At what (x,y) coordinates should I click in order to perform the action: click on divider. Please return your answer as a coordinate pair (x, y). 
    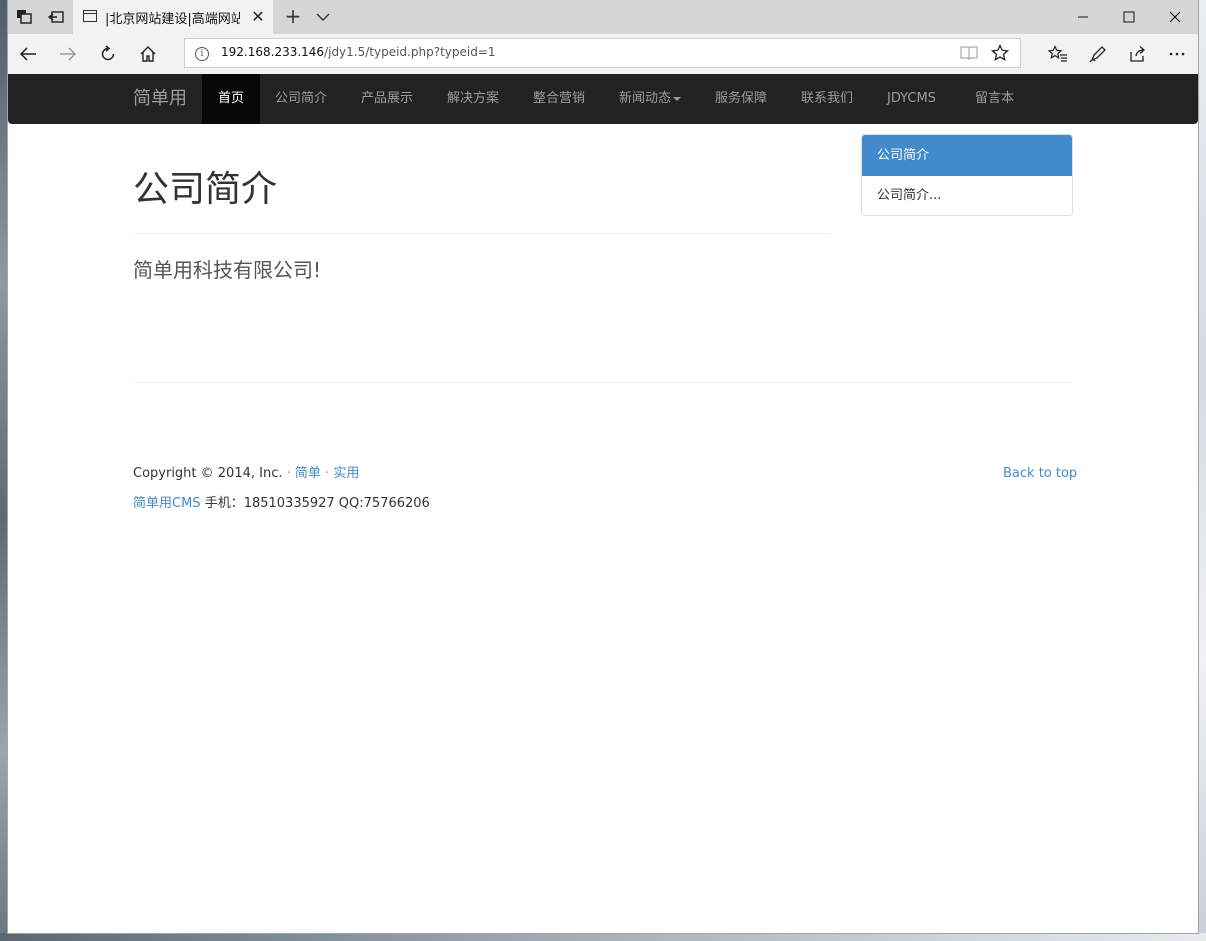
    Looking at the image, I should click on (482, 233).